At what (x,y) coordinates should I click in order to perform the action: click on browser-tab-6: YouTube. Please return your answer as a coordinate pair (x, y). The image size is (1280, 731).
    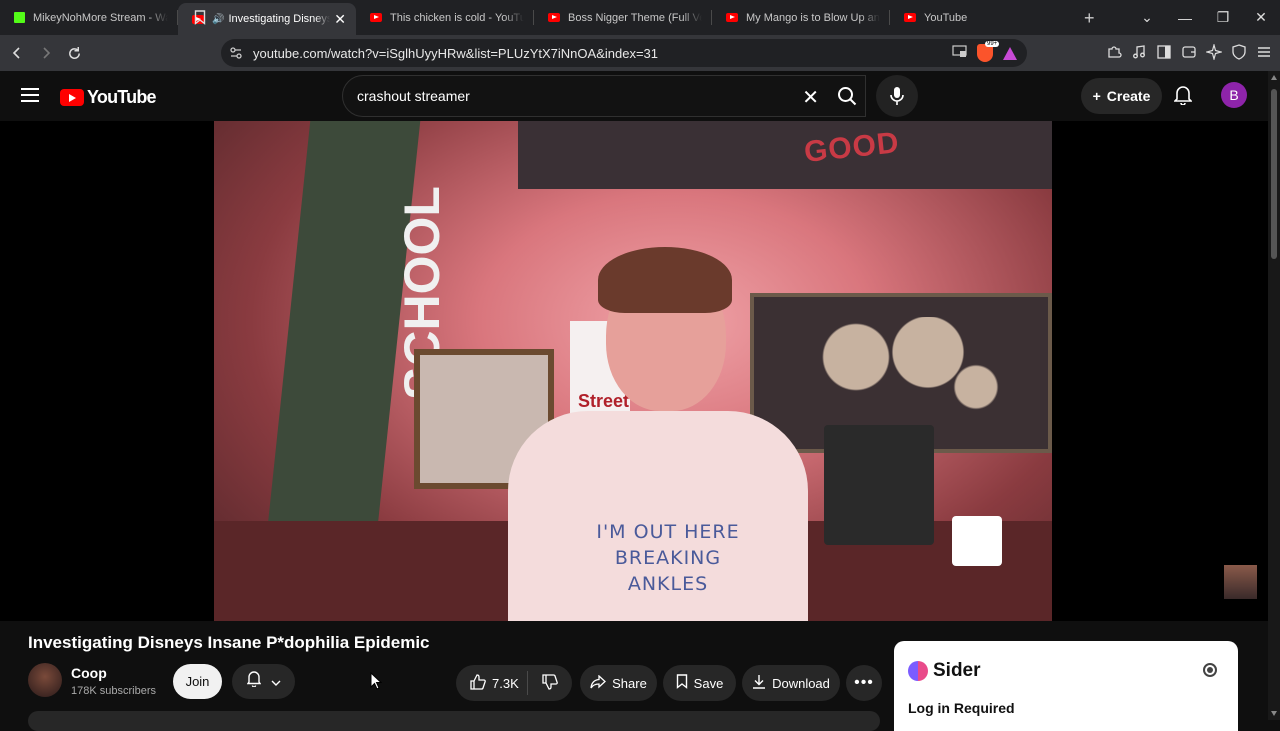
    Looking at the image, I should click on (970, 17).